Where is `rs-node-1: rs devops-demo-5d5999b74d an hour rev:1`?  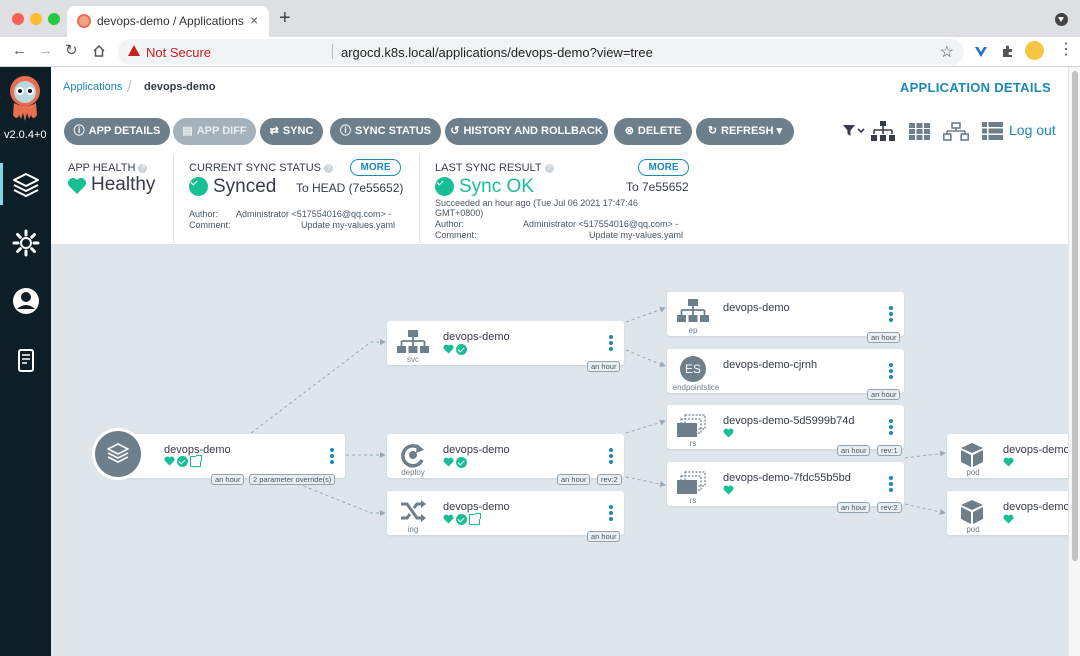 rs-node-1: rs devops-demo-5d5999b74d an hour rev:1 is located at coordinates (785, 430).